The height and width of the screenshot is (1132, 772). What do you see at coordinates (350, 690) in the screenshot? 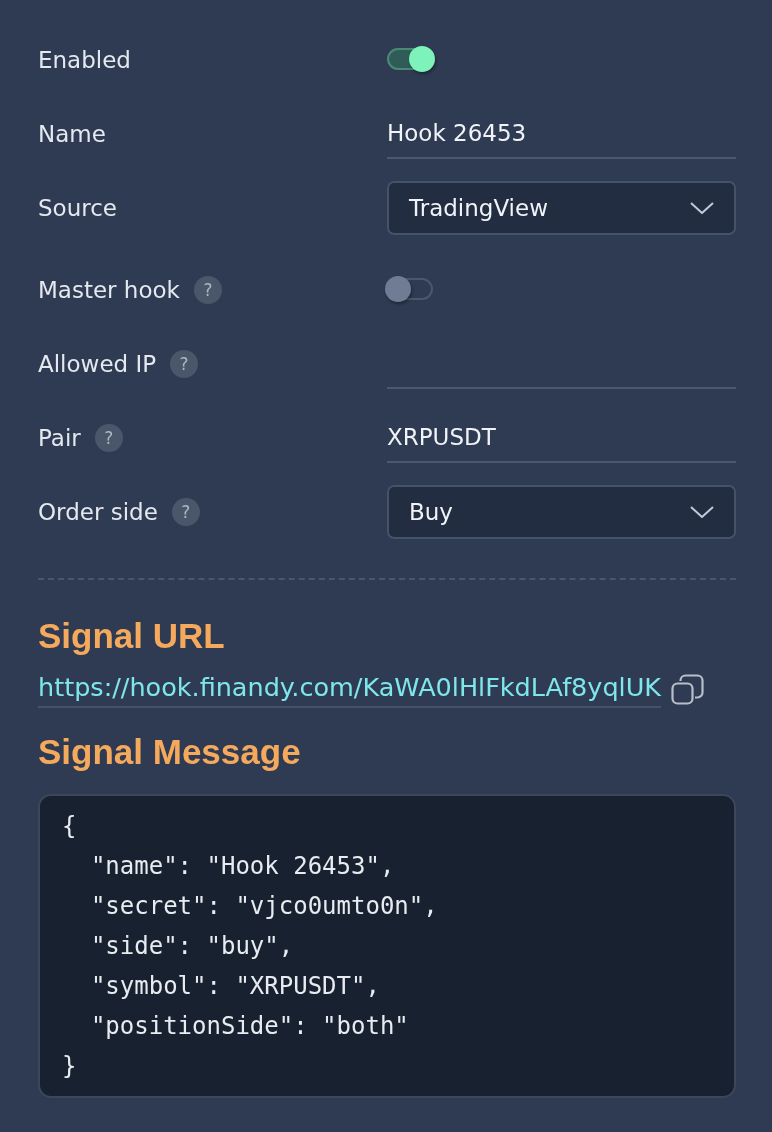
I see `signal-url-link: https://hook.finandy.com/KaWA0lHlFkdLAf8yqlUK` at bounding box center [350, 690].